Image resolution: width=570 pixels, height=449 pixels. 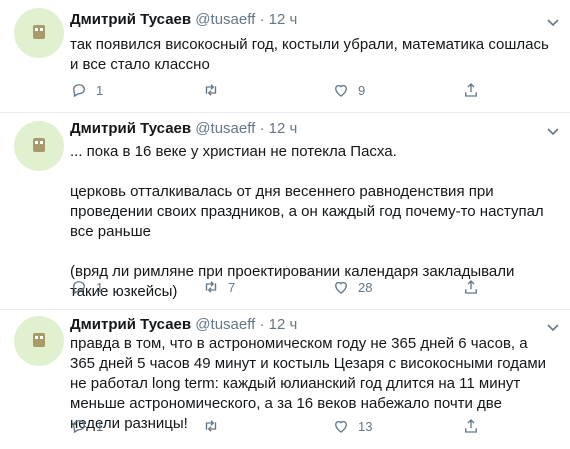 I want to click on like-button: 13, so click(x=352, y=426).